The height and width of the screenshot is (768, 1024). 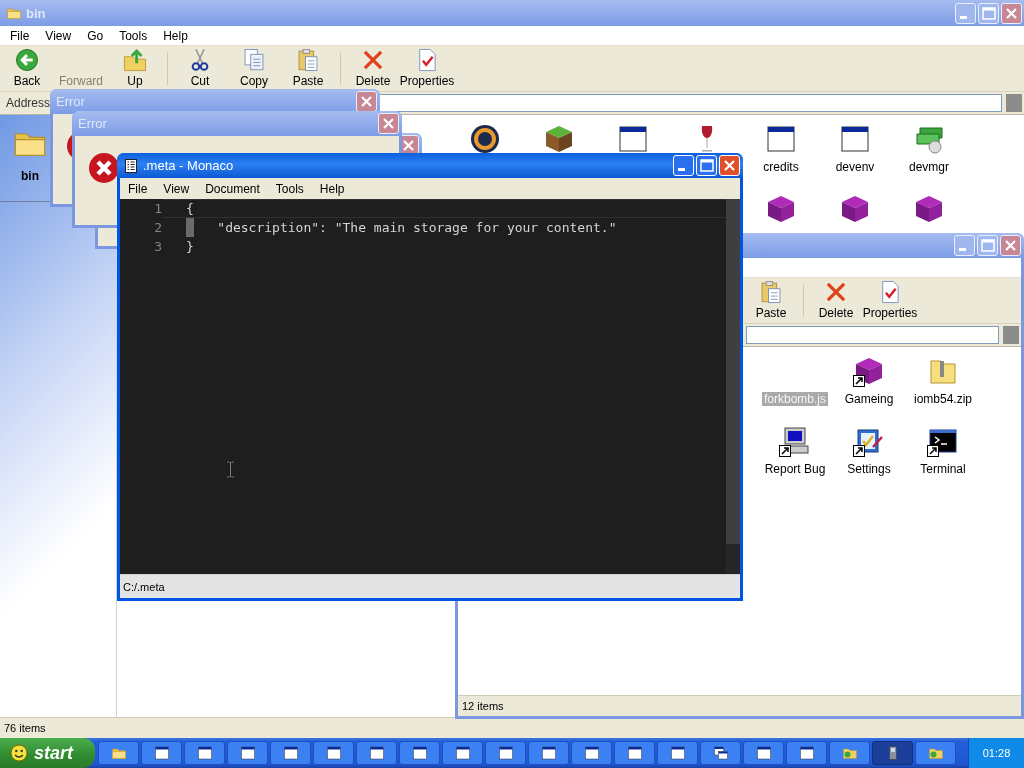 I want to click on address-label: Address, so click(x=28, y=103).